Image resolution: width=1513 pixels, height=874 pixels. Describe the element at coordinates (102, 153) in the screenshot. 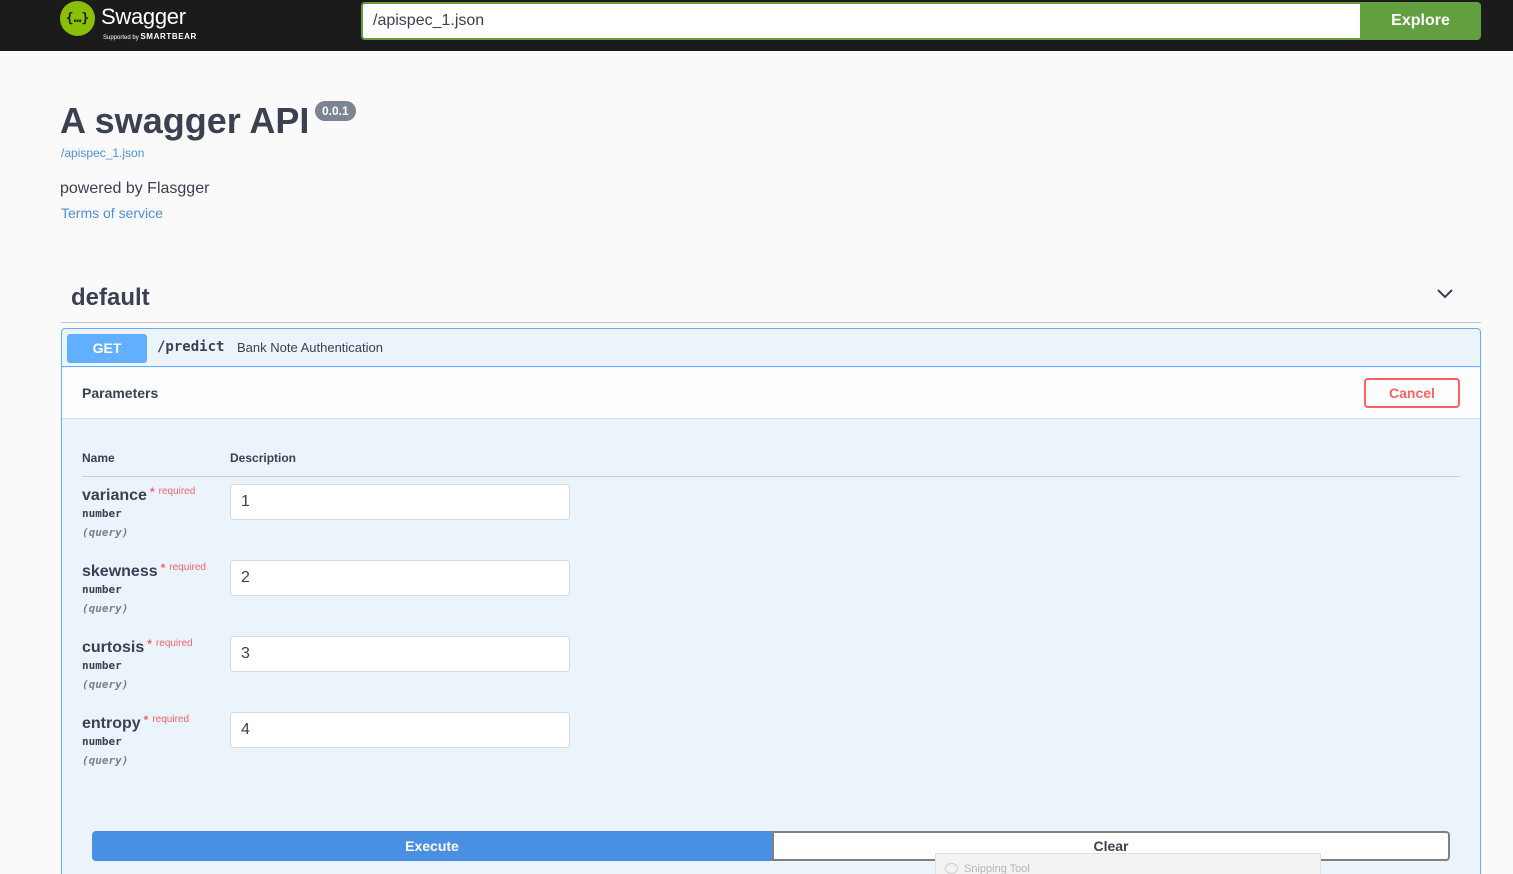

I see `spec-url-link: /apispec_1.json` at that location.